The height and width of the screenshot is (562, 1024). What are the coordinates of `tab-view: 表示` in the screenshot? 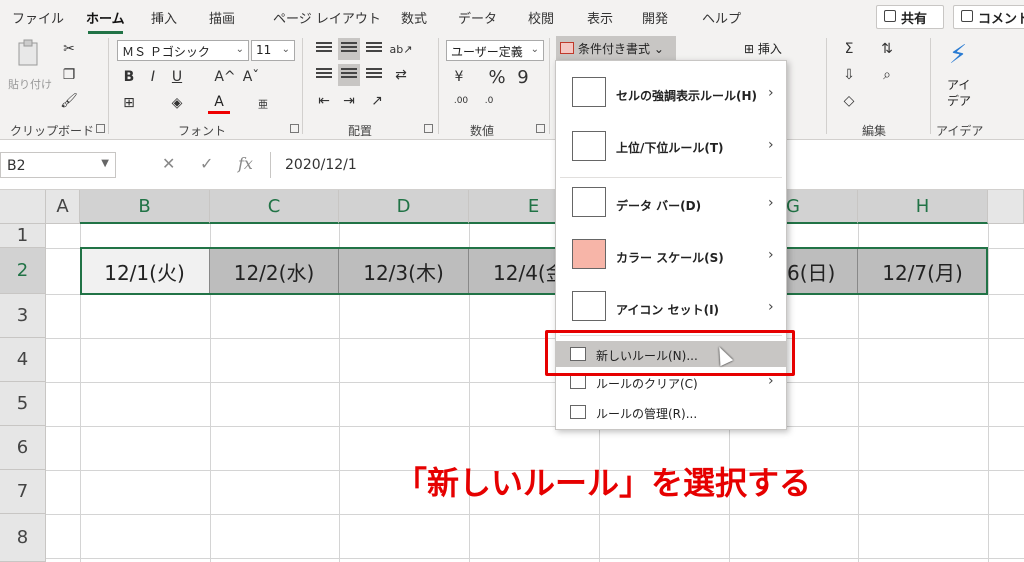 It's located at (600, 17).